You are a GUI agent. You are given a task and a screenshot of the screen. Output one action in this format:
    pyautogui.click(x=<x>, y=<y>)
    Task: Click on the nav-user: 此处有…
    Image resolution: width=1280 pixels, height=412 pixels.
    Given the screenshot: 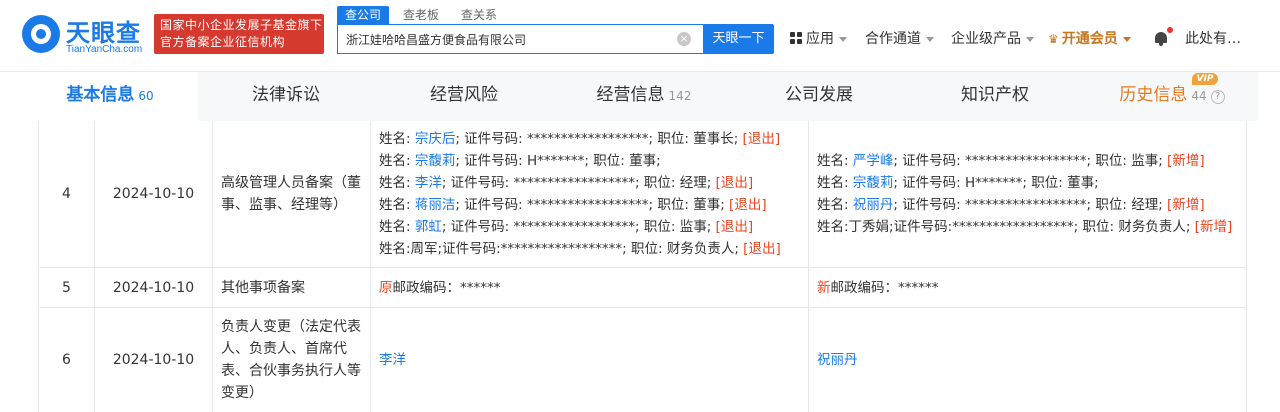 What is the action you would take?
    pyautogui.click(x=1213, y=38)
    